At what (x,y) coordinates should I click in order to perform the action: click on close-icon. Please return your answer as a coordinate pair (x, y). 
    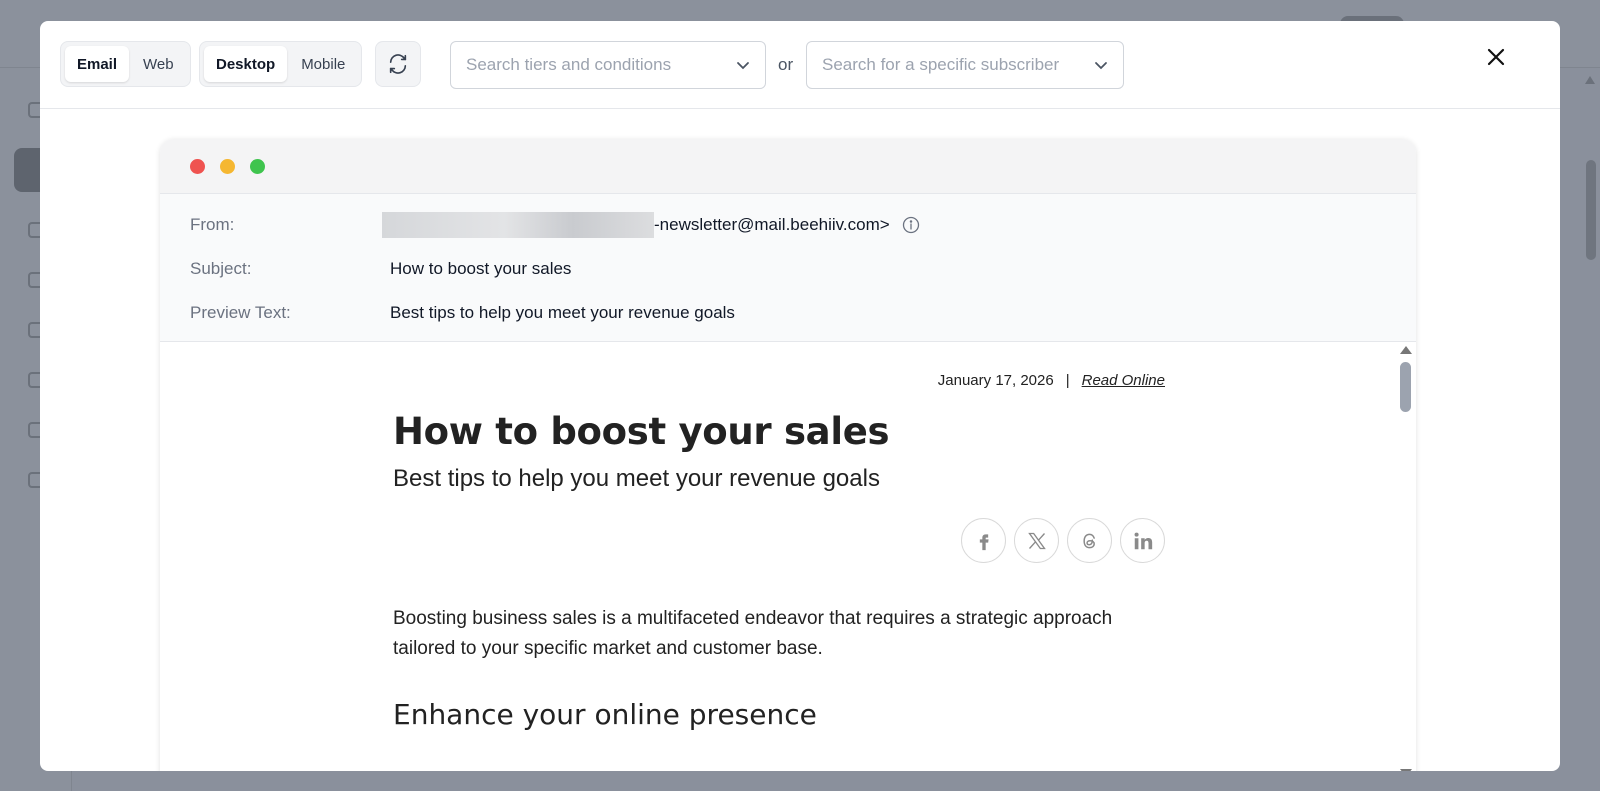
    Looking at the image, I should click on (1496, 57).